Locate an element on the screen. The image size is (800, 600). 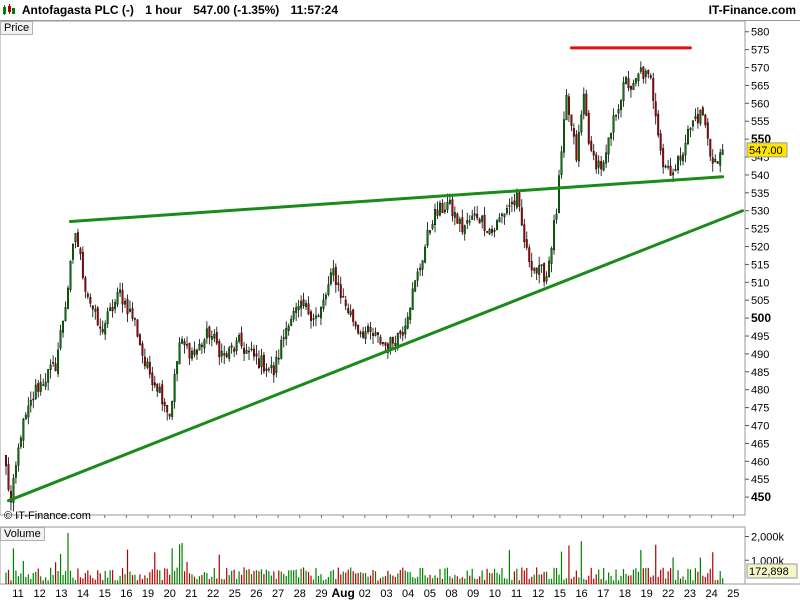
x-tick-label: Aug is located at coordinates (342, 593).